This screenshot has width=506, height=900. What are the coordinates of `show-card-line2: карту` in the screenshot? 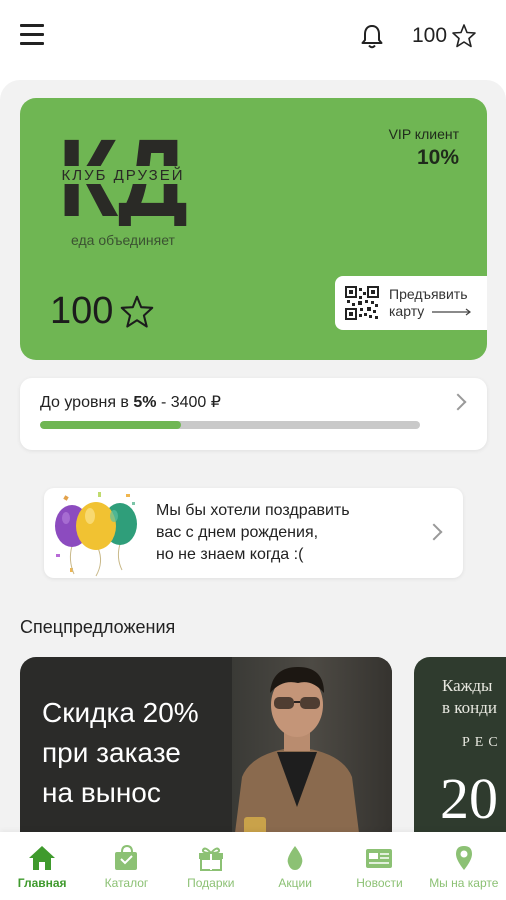 It's located at (407, 311).